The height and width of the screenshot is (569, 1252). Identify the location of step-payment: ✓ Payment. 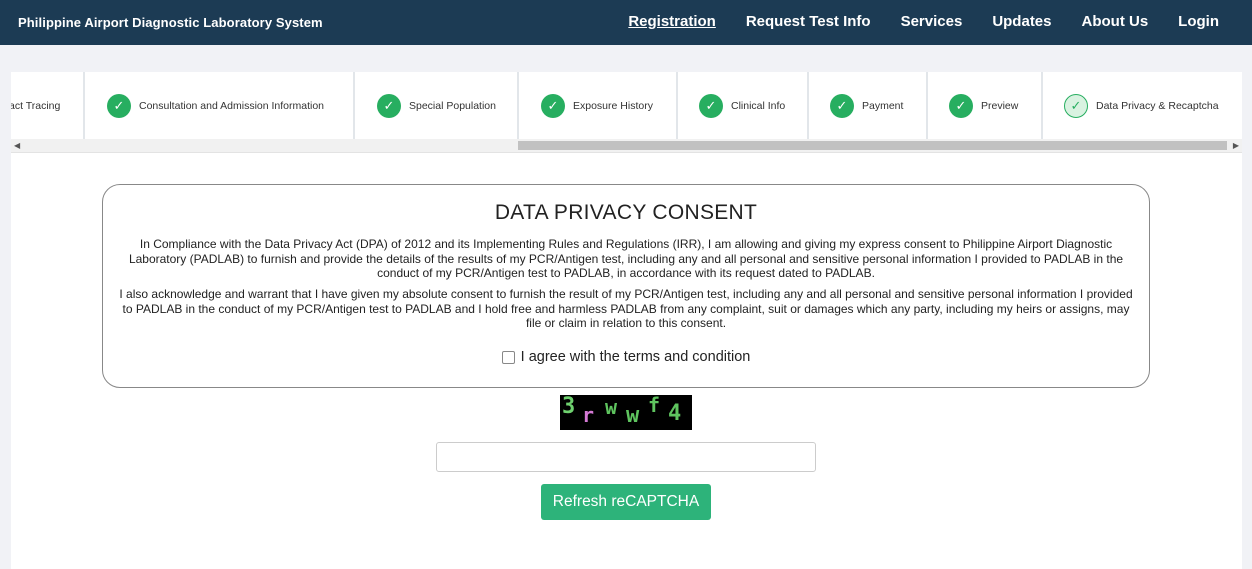
(868, 105).